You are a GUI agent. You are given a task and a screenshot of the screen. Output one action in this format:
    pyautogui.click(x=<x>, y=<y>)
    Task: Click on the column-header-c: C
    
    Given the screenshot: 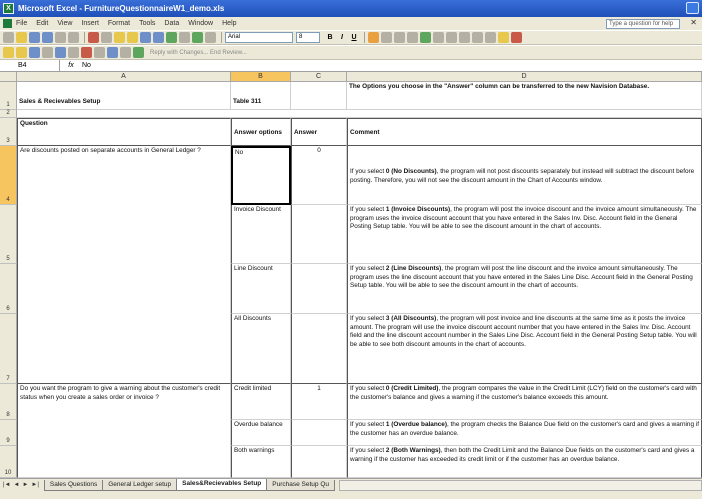 What is the action you would take?
    pyautogui.click(x=319, y=77)
    